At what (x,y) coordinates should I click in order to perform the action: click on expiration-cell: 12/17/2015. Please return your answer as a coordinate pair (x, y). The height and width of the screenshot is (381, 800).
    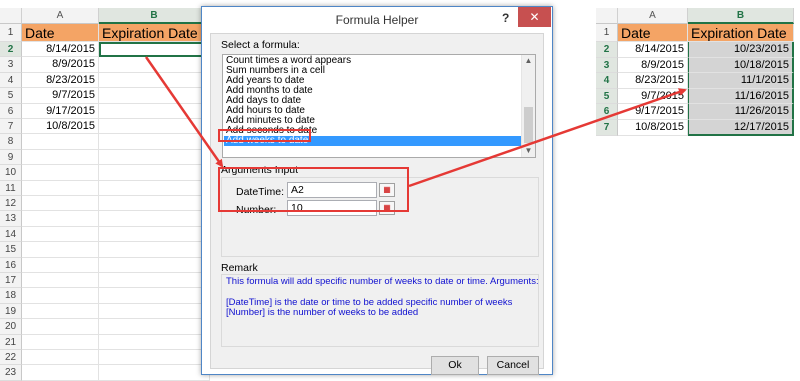
    Looking at the image, I should click on (741, 128).